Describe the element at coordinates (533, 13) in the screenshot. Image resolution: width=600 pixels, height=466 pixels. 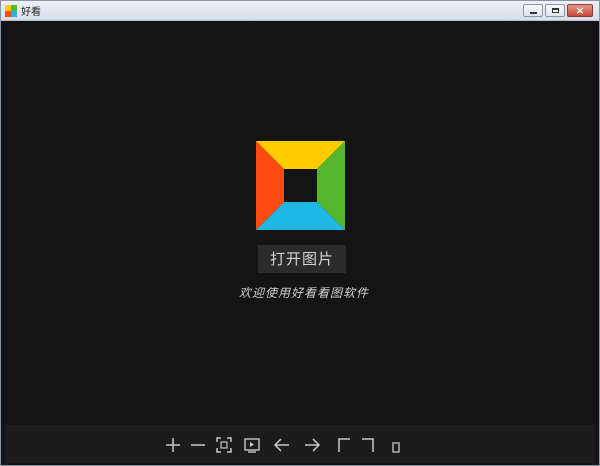
I see `minimize-icon` at that location.